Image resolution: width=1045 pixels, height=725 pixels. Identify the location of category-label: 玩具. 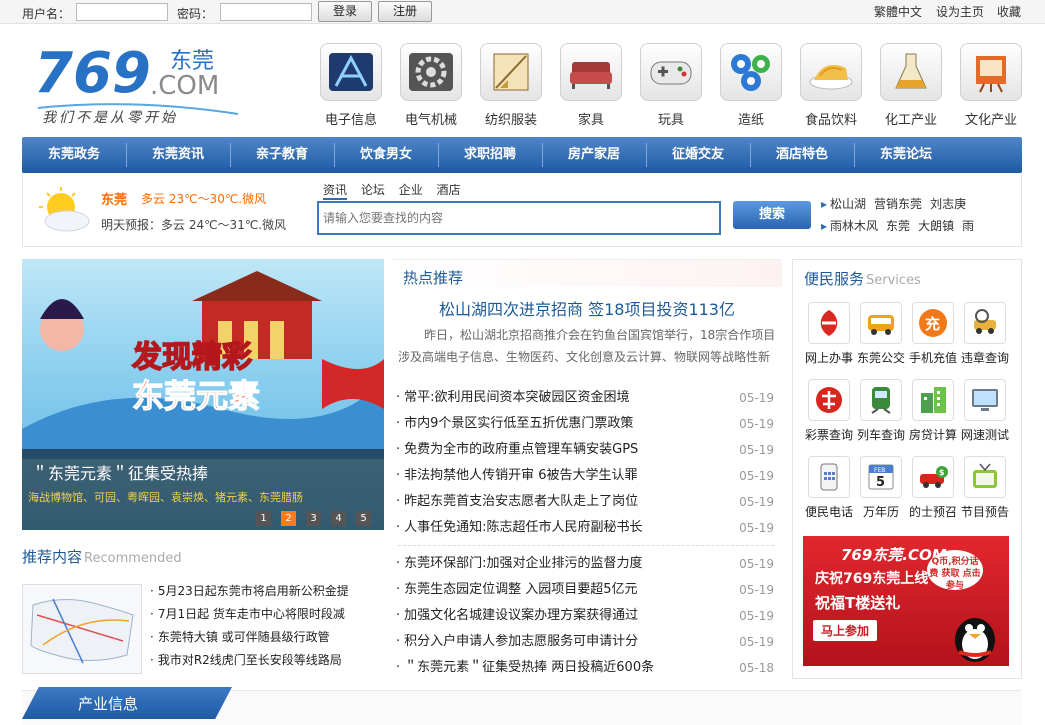
(670, 120).